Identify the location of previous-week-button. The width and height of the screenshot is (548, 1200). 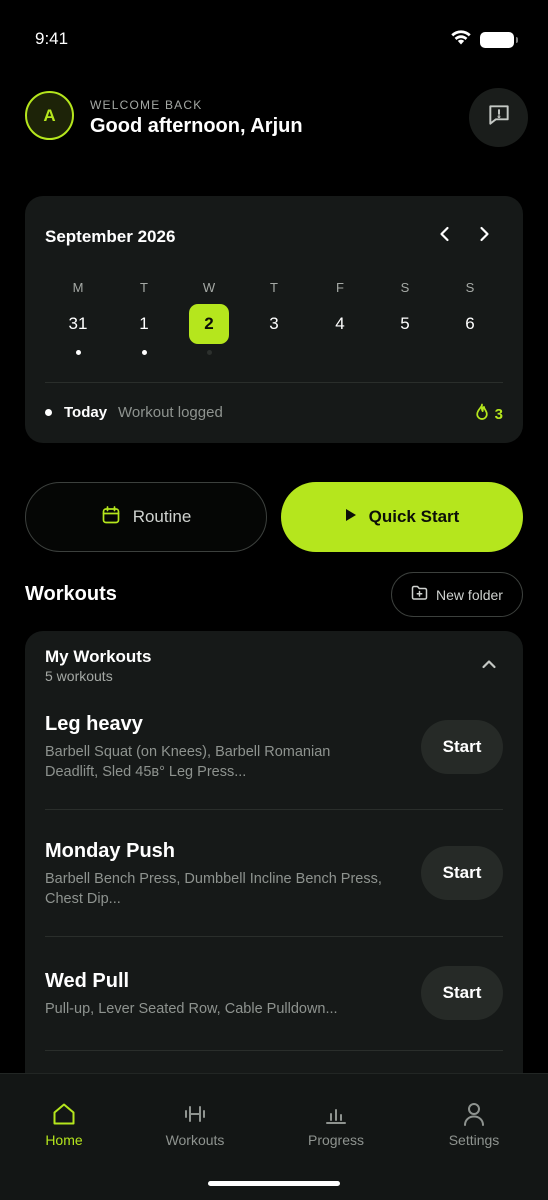
(445, 236).